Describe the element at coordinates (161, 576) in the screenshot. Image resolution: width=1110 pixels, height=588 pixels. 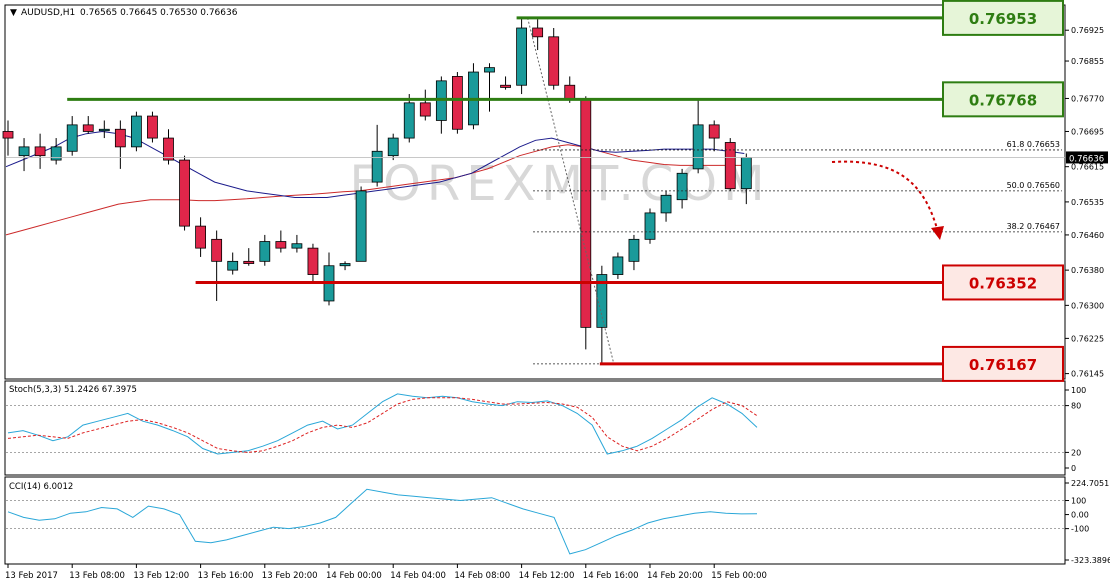
I see `time-axis-label: 13 Feb 12:00` at that location.